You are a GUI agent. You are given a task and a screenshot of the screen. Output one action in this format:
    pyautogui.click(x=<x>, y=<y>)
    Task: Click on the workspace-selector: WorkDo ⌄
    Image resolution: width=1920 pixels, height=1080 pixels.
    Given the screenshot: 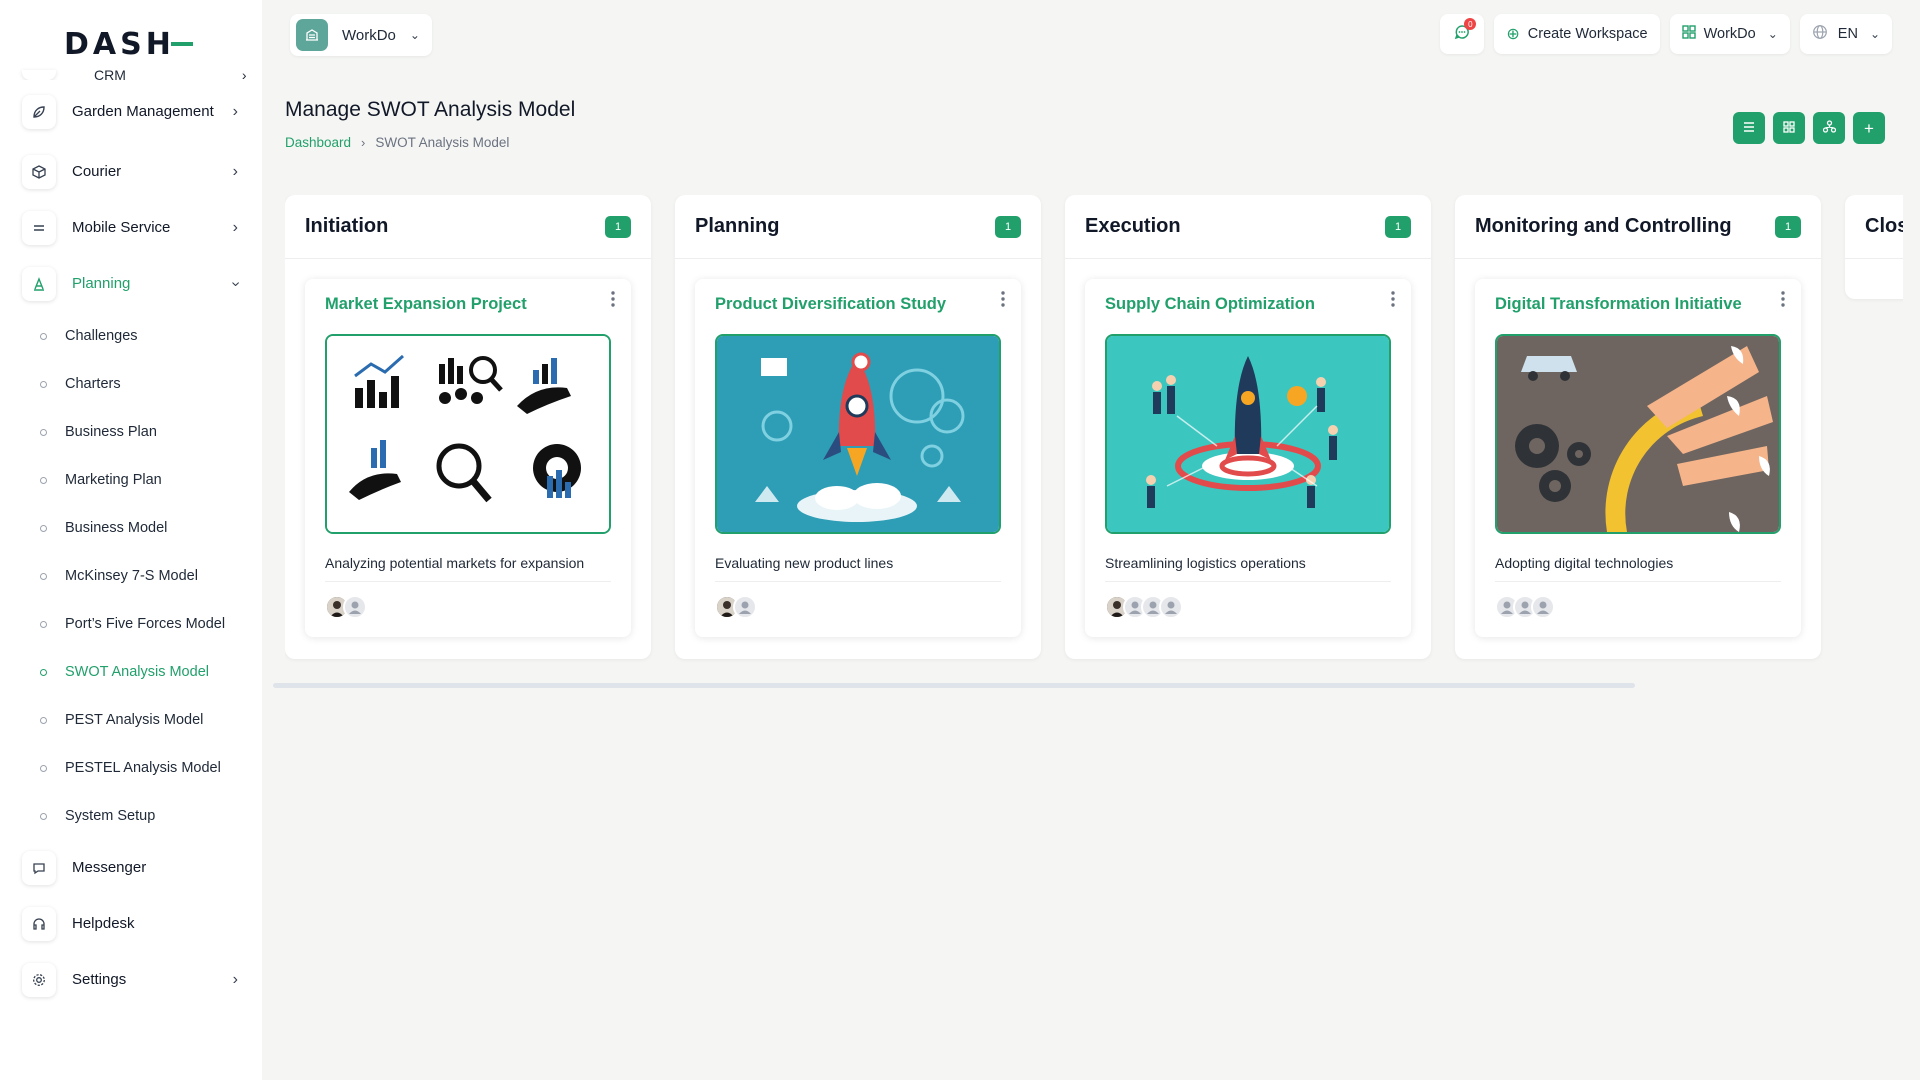 What is the action you would take?
    pyautogui.click(x=361, y=35)
    